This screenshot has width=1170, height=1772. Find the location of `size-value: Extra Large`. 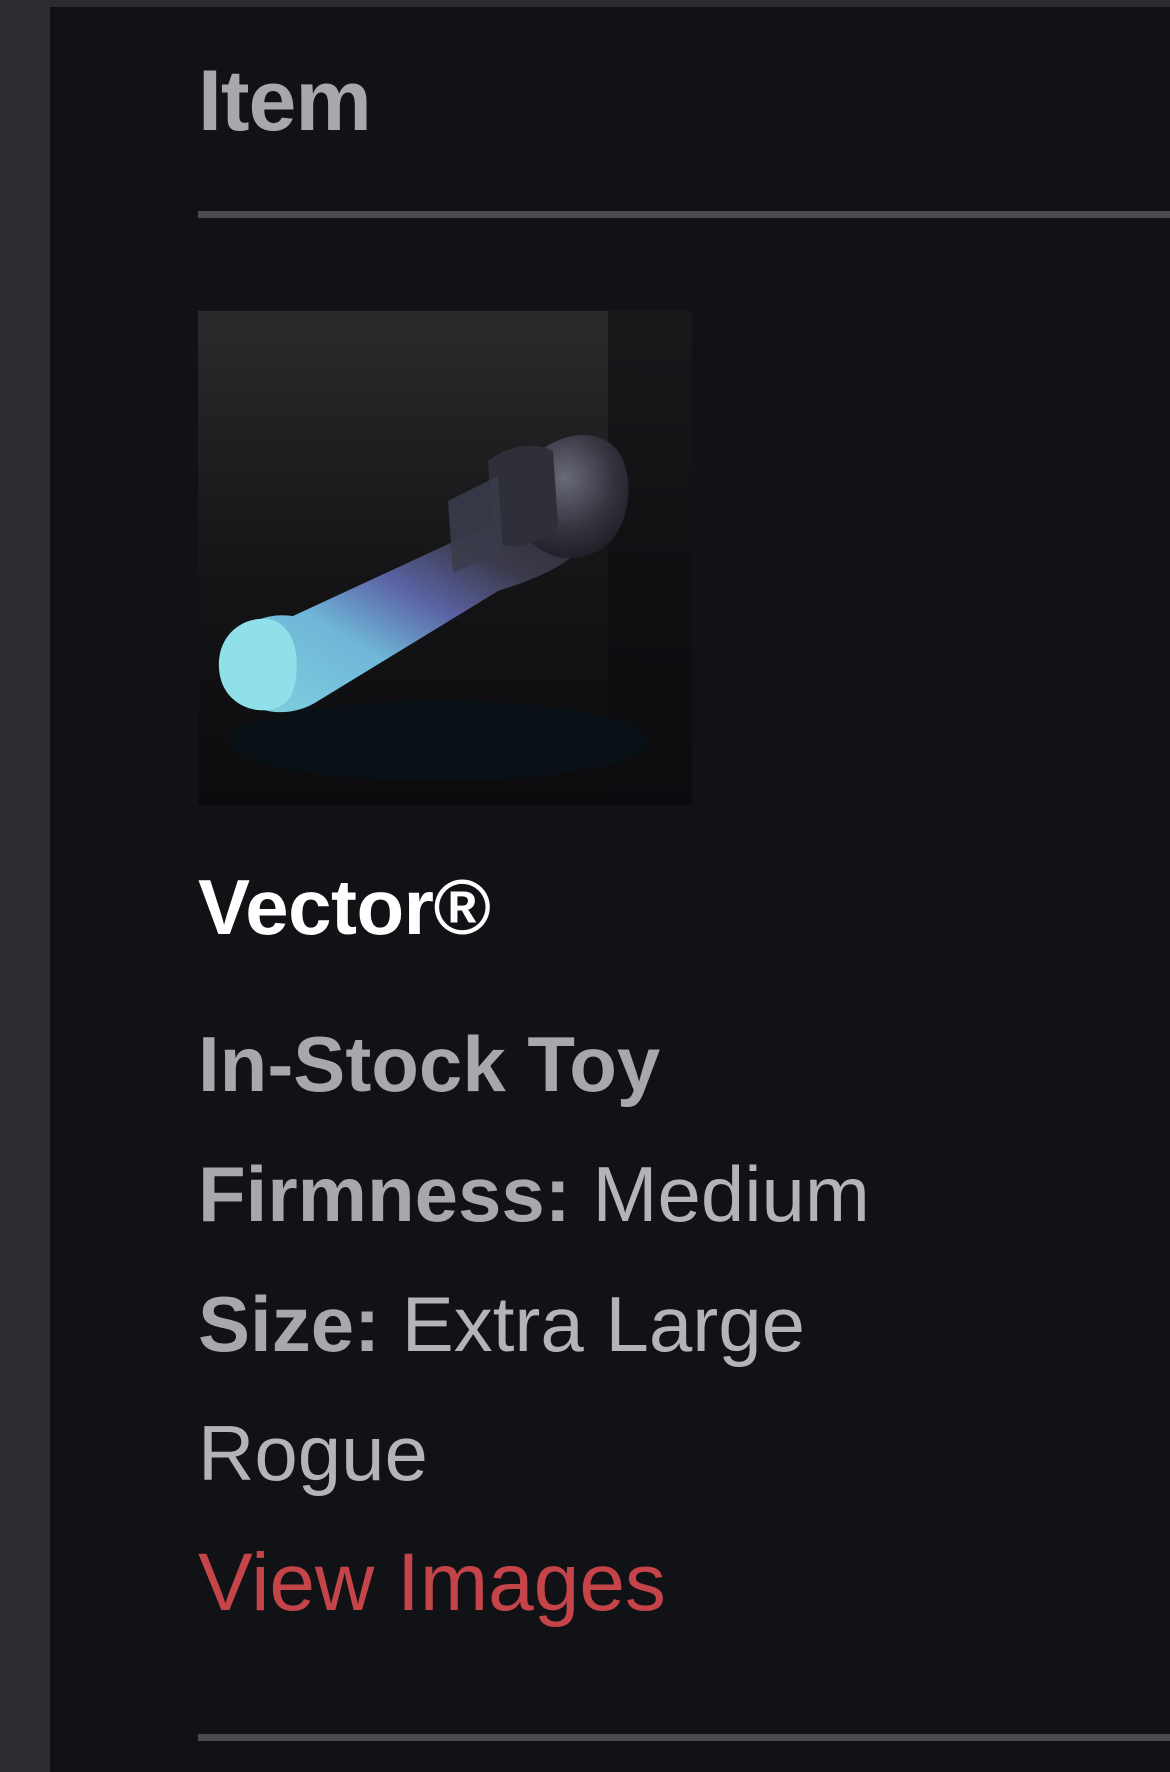

size-value: Extra Large is located at coordinates (603, 1324).